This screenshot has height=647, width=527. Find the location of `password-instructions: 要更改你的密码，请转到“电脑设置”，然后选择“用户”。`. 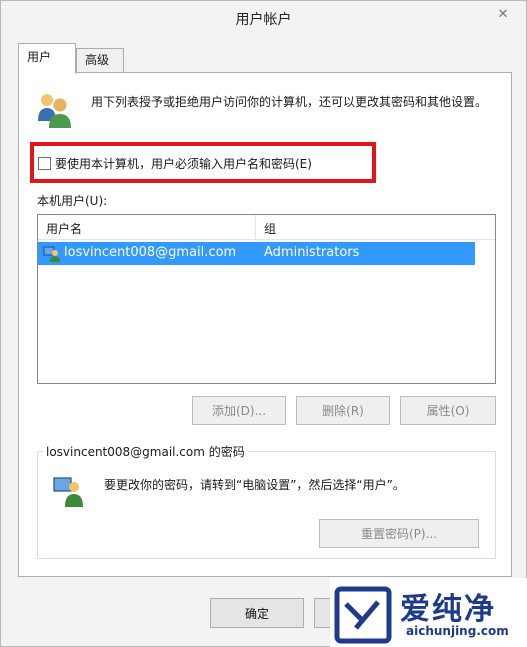

password-instructions: 要更改你的密码，请转到“电脑设置”，然后选择“用户”。 is located at coordinates (254, 485).